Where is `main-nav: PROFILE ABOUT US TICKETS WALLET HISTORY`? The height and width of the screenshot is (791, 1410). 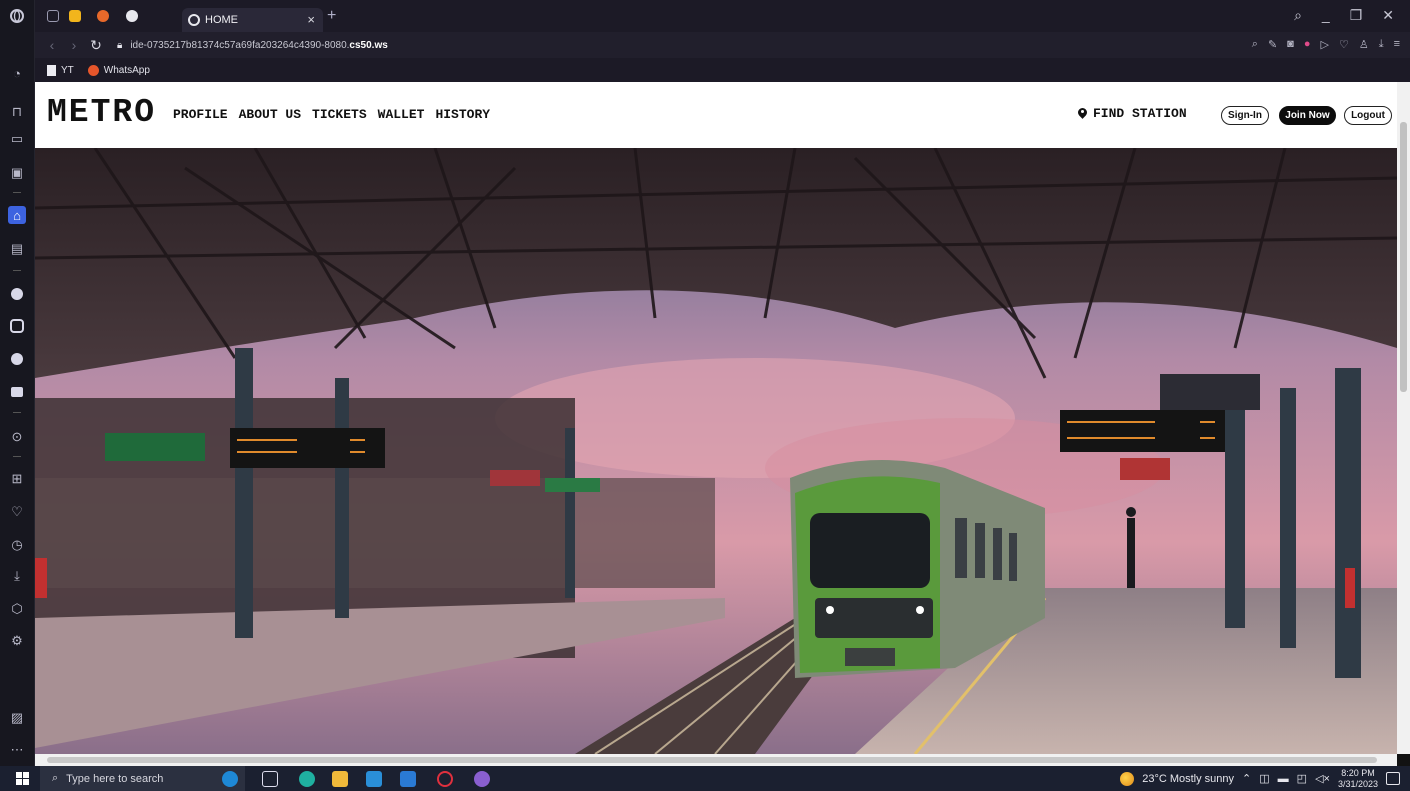 main-nav: PROFILE ABOUT US TICKETS WALLET HISTORY is located at coordinates (331, 114).